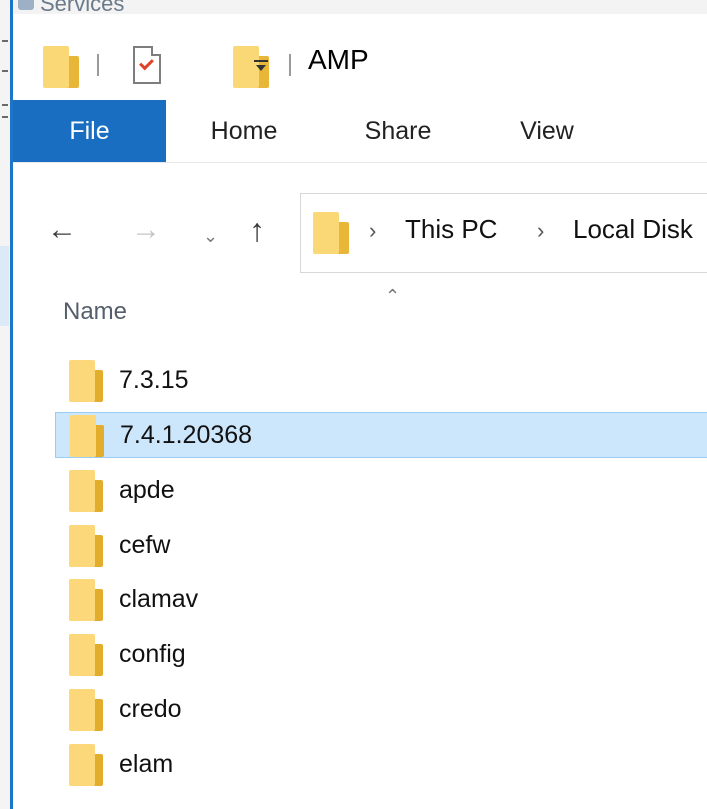 The width and height of the screenshot is (707, 809). I want to click on background-window: Services, so click(353, 7).